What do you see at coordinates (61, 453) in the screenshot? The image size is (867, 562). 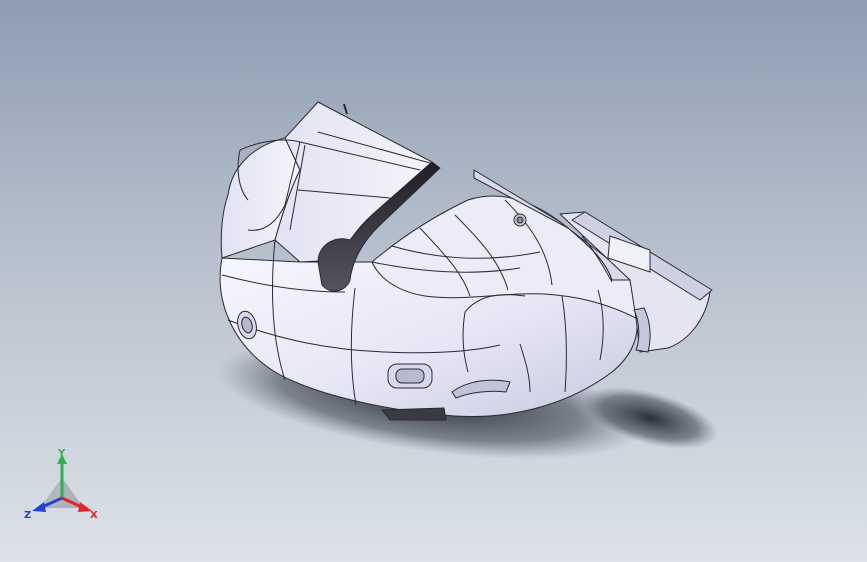 I see `y-axis-label: Y` at bounding box center [61, 453].